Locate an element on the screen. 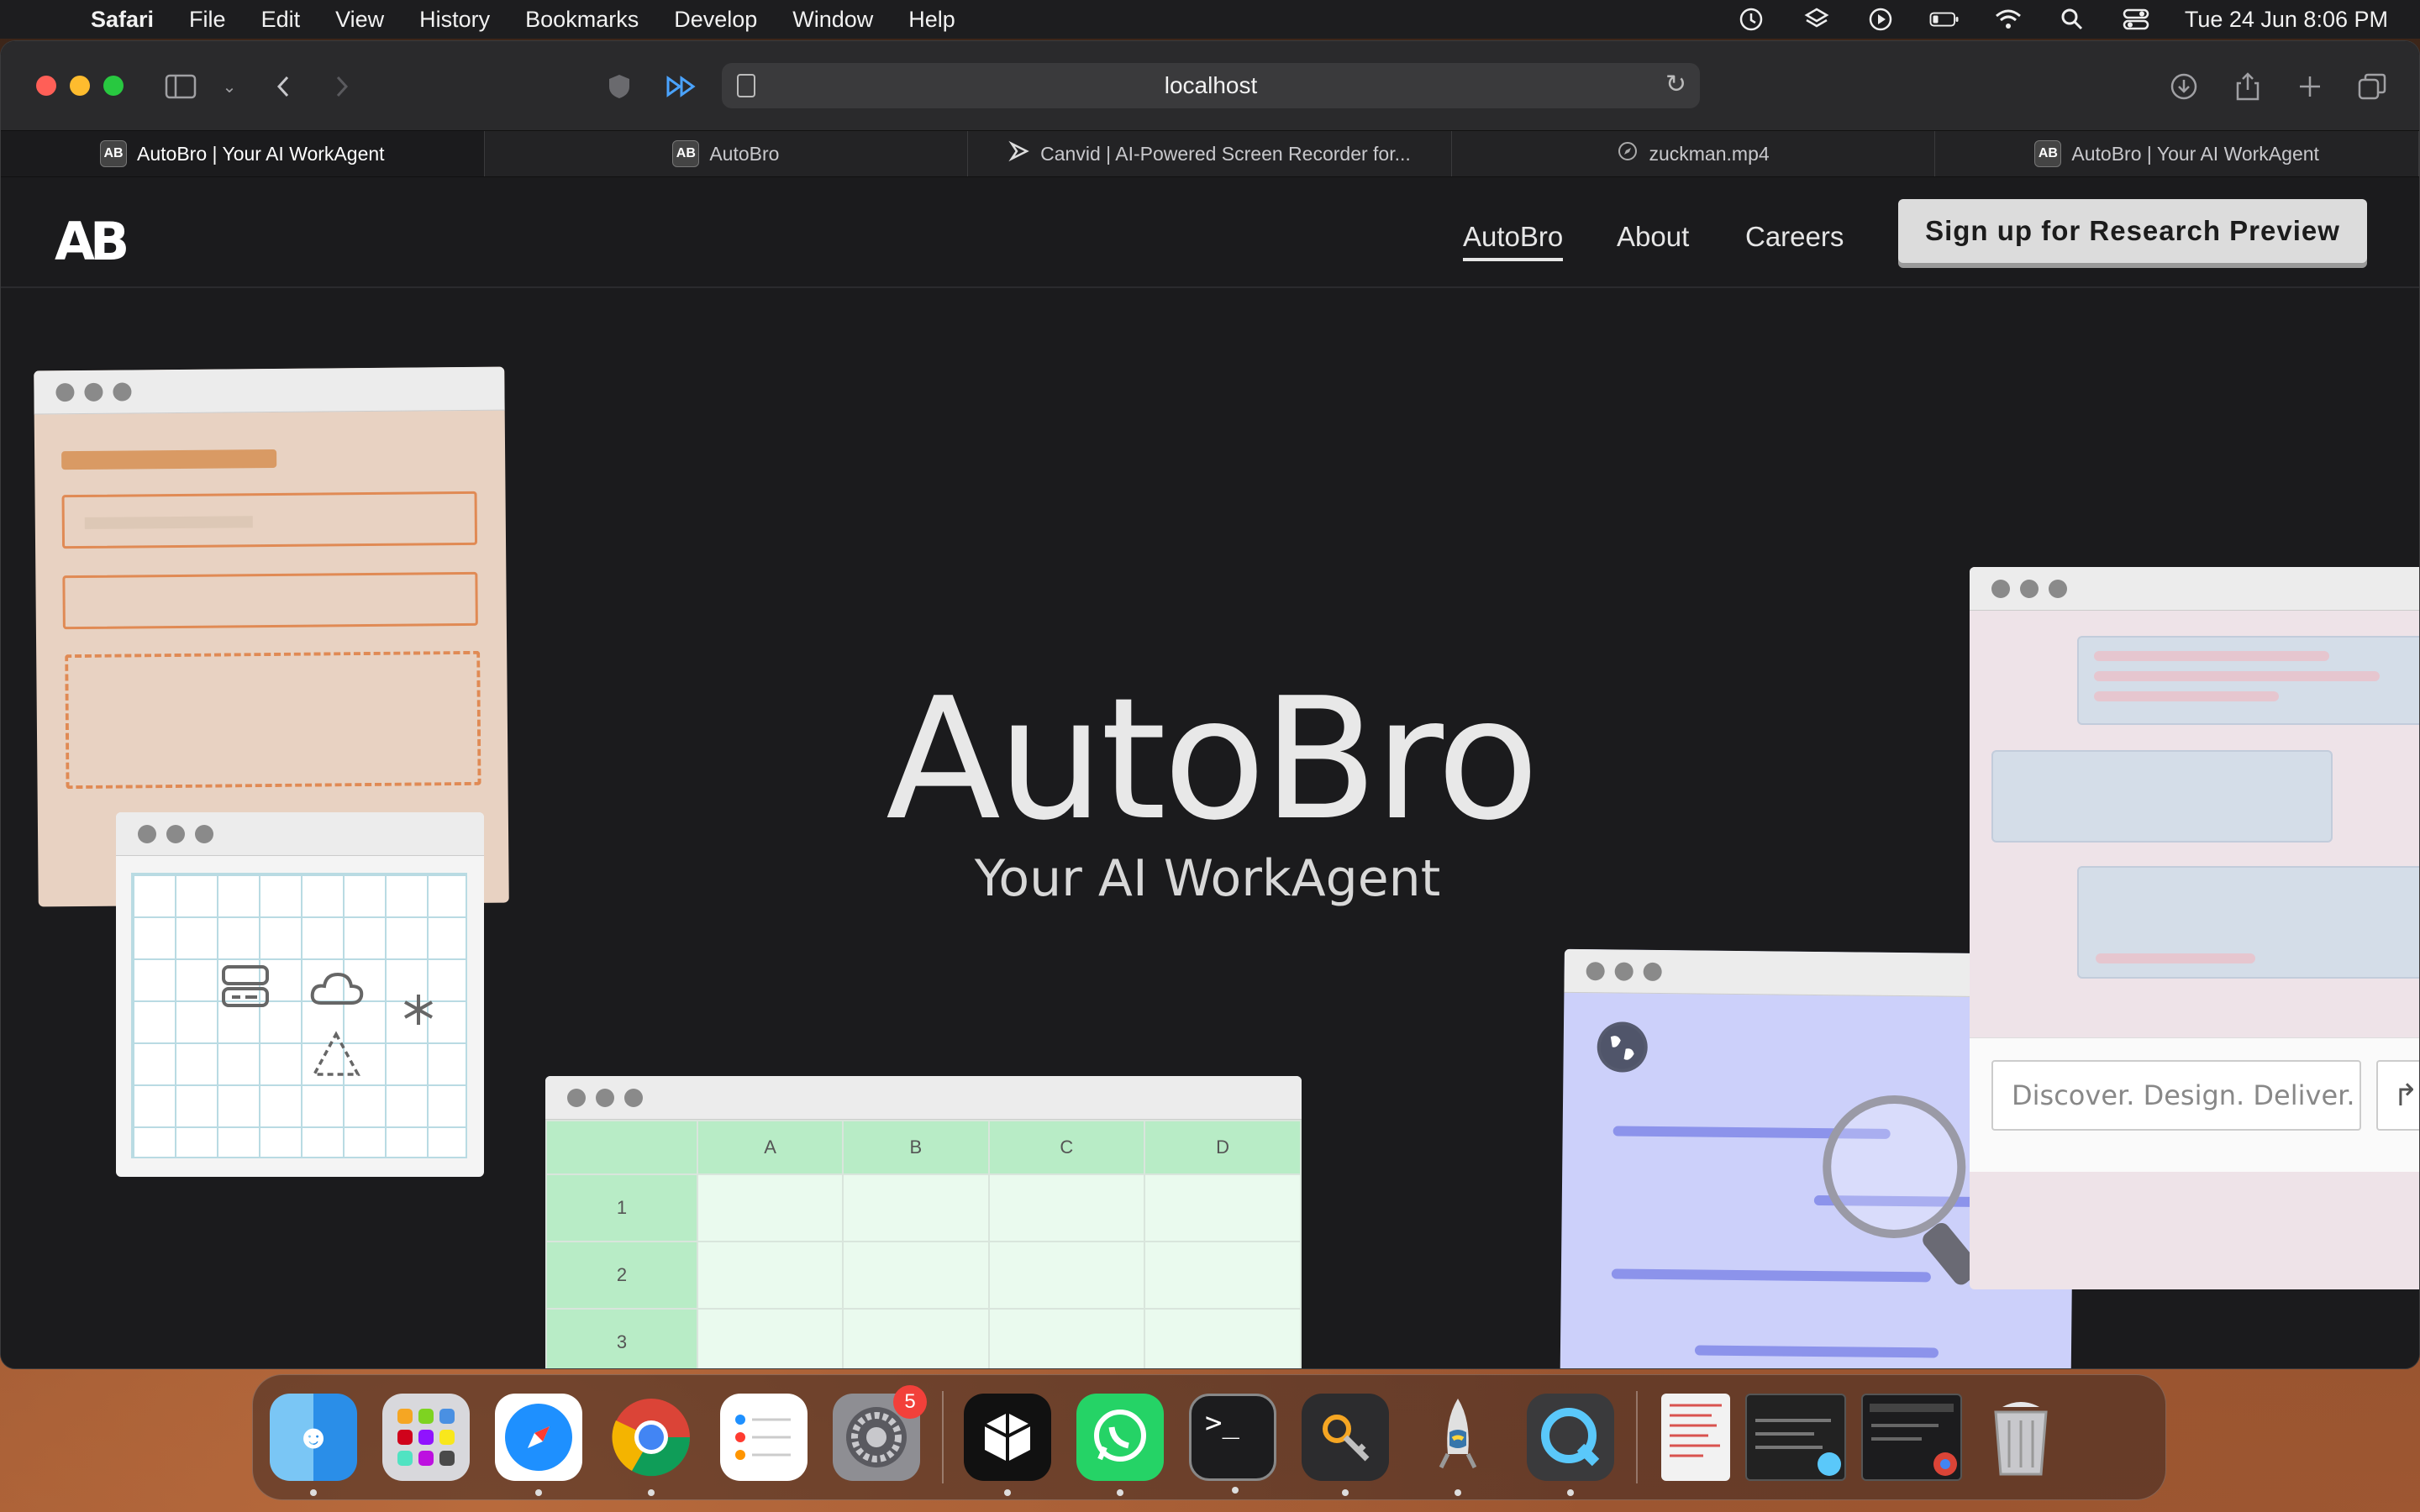 The height and width of the screenshot is (1512, 2420). safari-icon is located at coordinates (538, 1445).